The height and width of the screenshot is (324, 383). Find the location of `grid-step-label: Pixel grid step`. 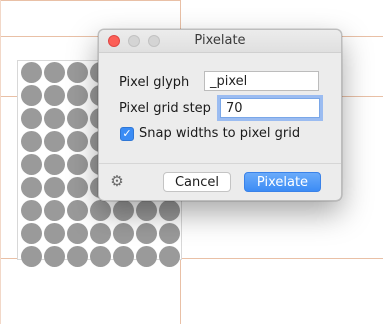

grid-step-label: Pixel grid step is located at coordinates (165, 108).